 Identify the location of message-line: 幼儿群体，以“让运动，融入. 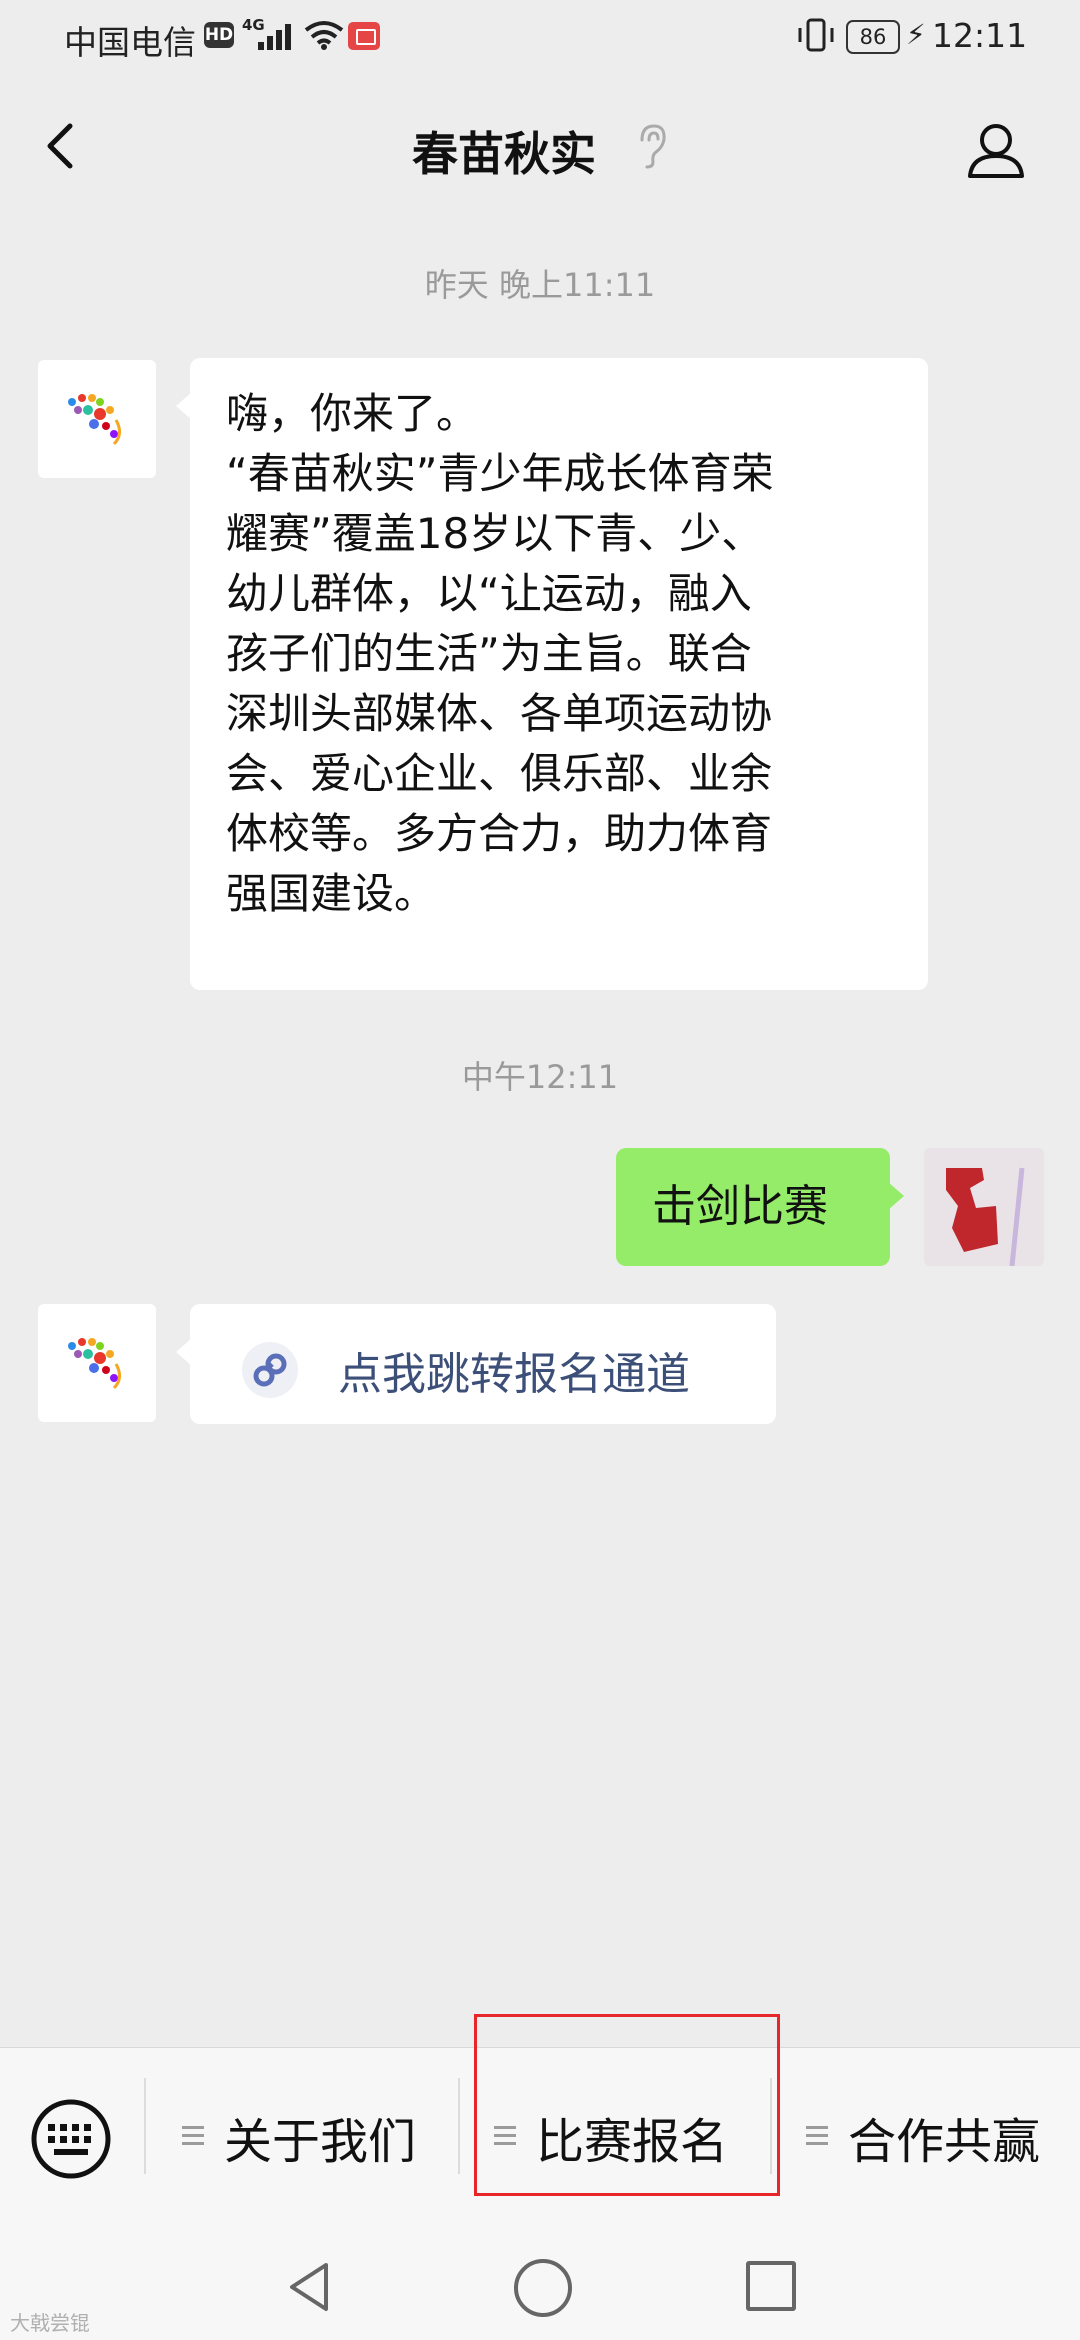
(489, 593).